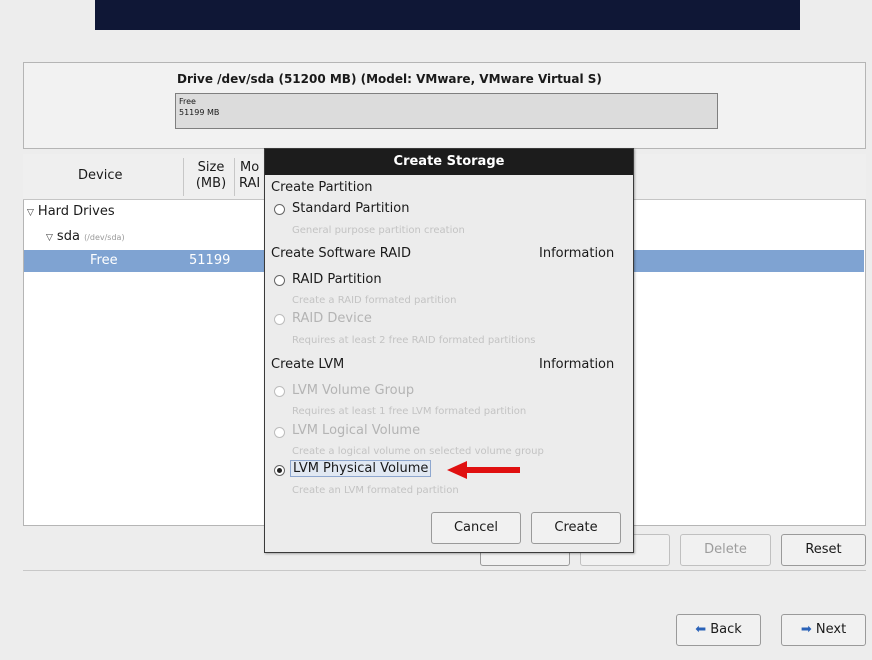 The height and width of the screenshot is (660, 872). Describe the element at coordinates (211, 176) in the screenshot. I see `col-size: Size (MB)` at that location.